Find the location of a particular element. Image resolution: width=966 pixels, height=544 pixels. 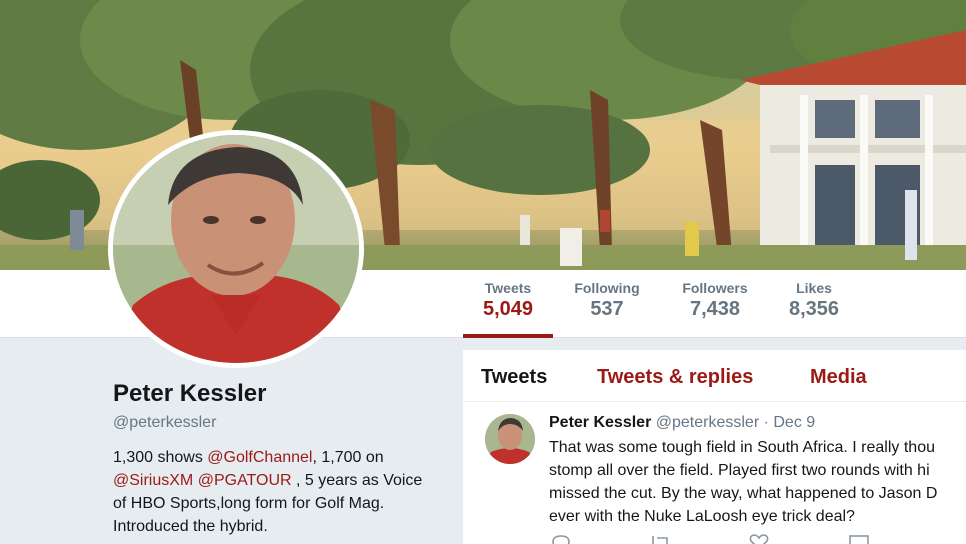

like-icon is located at coordinates (759, 539).